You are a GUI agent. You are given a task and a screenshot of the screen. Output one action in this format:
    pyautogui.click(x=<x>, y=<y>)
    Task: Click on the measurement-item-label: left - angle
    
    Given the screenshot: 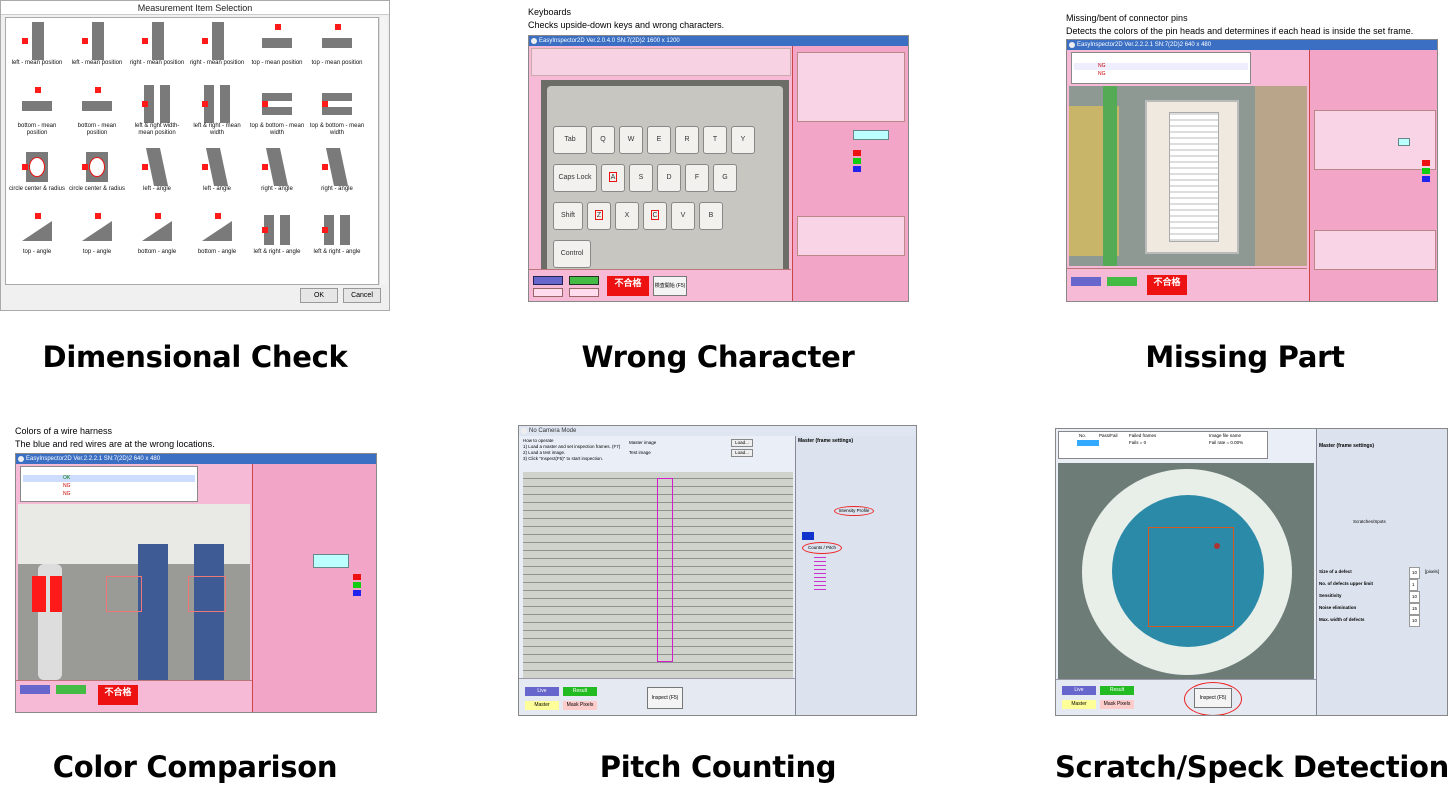 What is the action you would take?
    pyautogui.click(x=157, y=189)
    